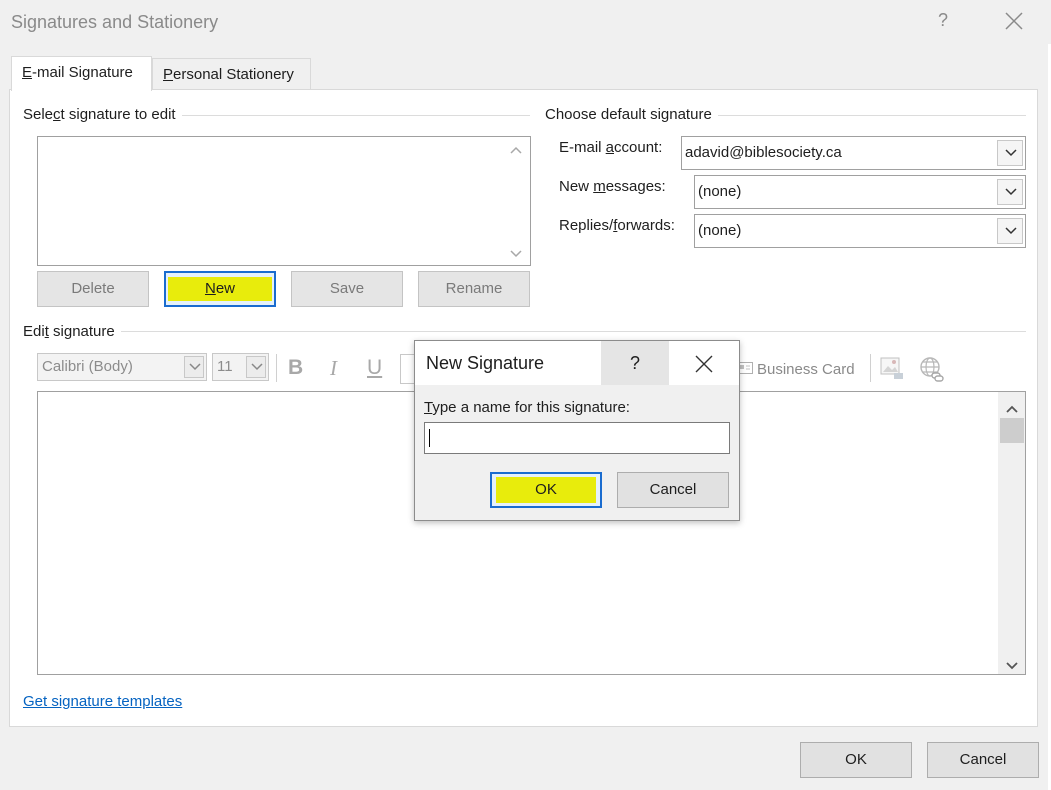 This screenshot has width=1051, height=790. I want to click on highlight-mark: OK, so click(546, 490).